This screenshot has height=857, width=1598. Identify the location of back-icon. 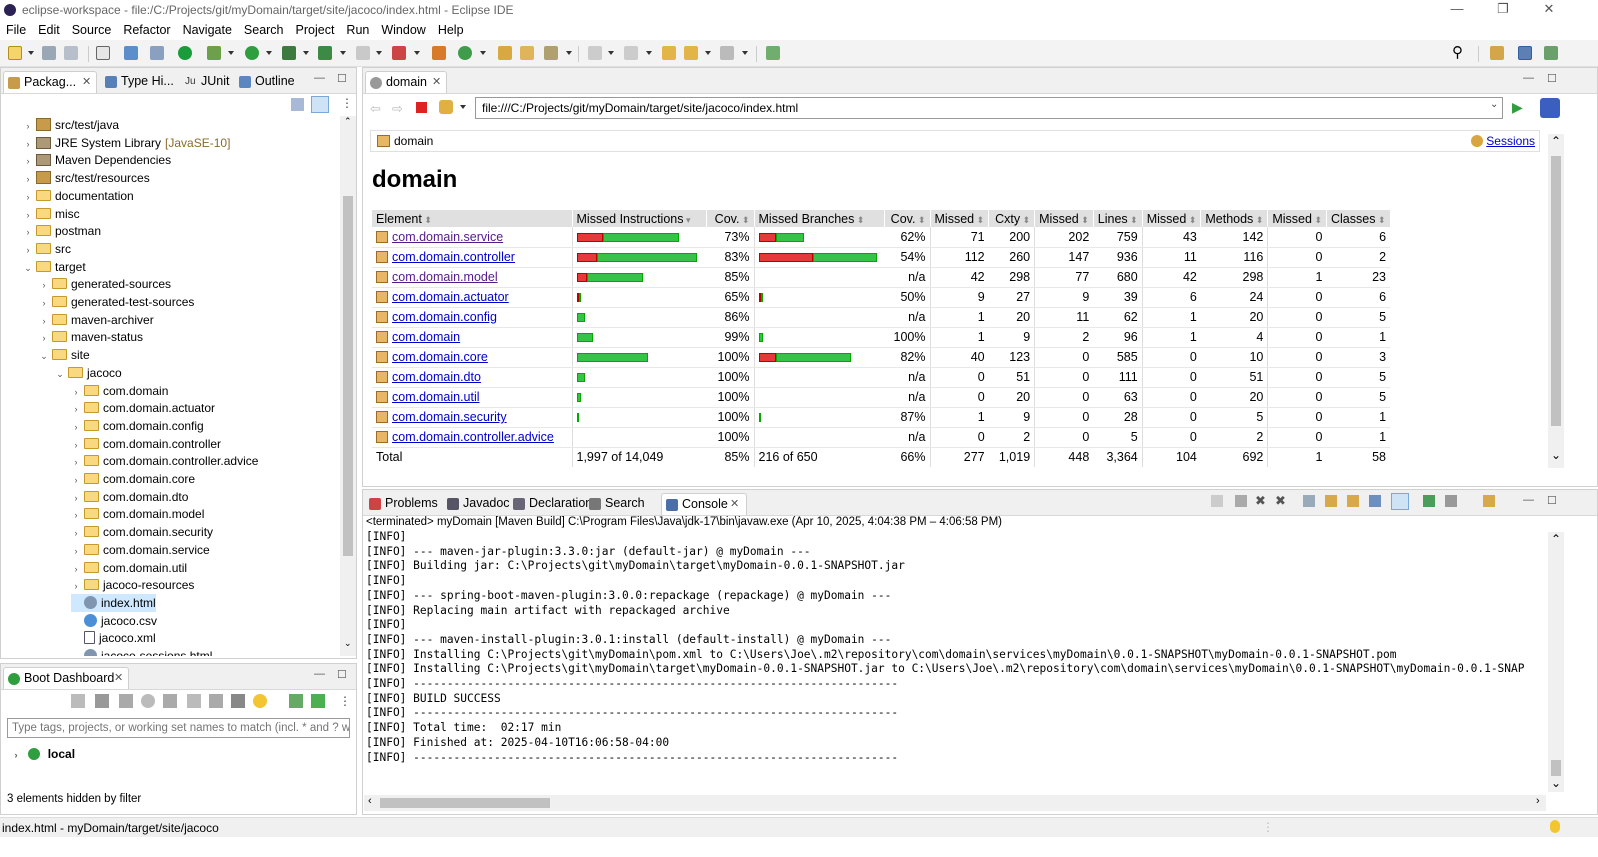
(691, 53).